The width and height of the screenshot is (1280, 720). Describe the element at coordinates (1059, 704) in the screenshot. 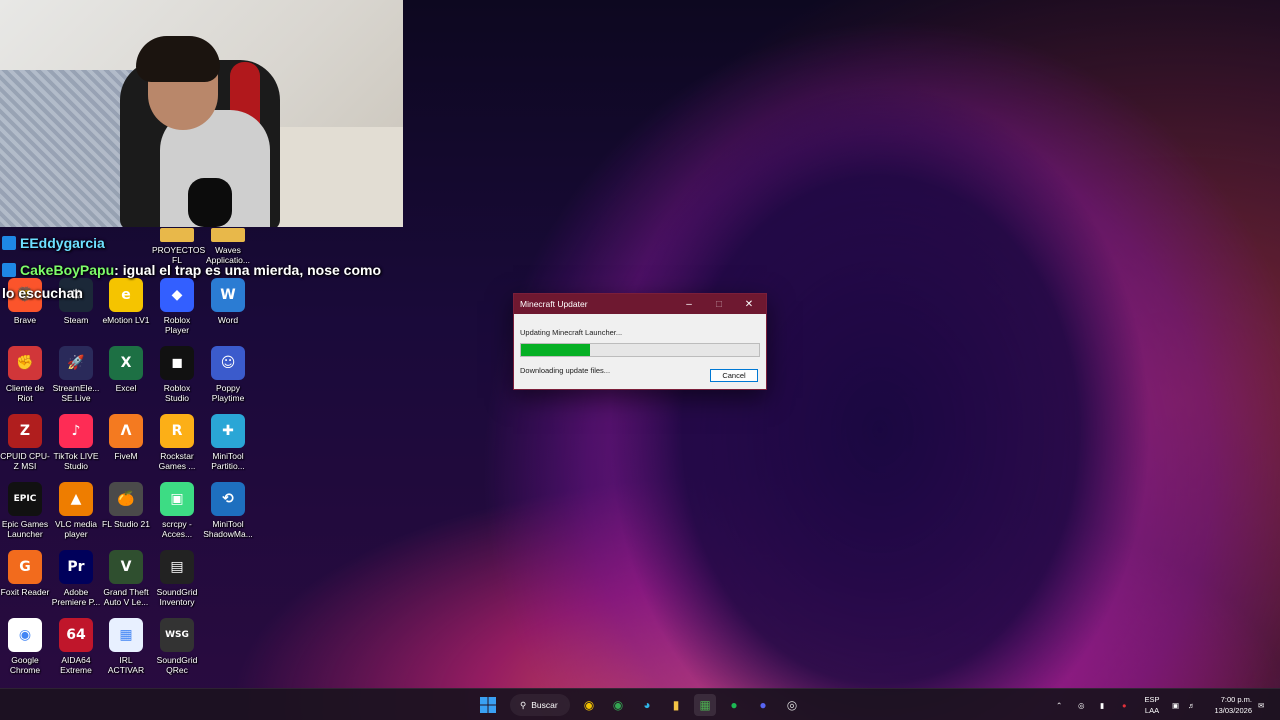

I see `tray-overflow-icon: ⌃` at that location.